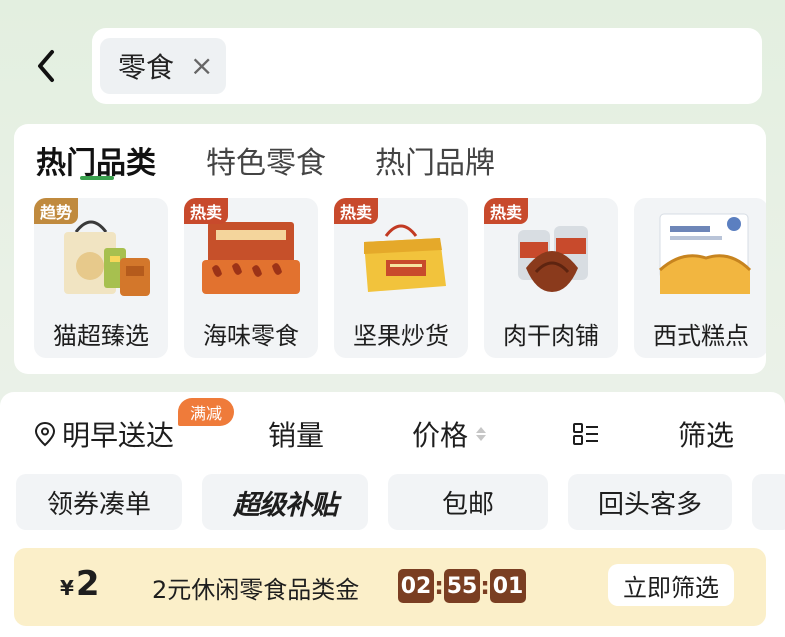 This screenshot has width=785, height=637. What do you see at coordinates (101, 336) in the screenshot?
I see `category-label: 猫超臻选` at bounding box center [101, 336].